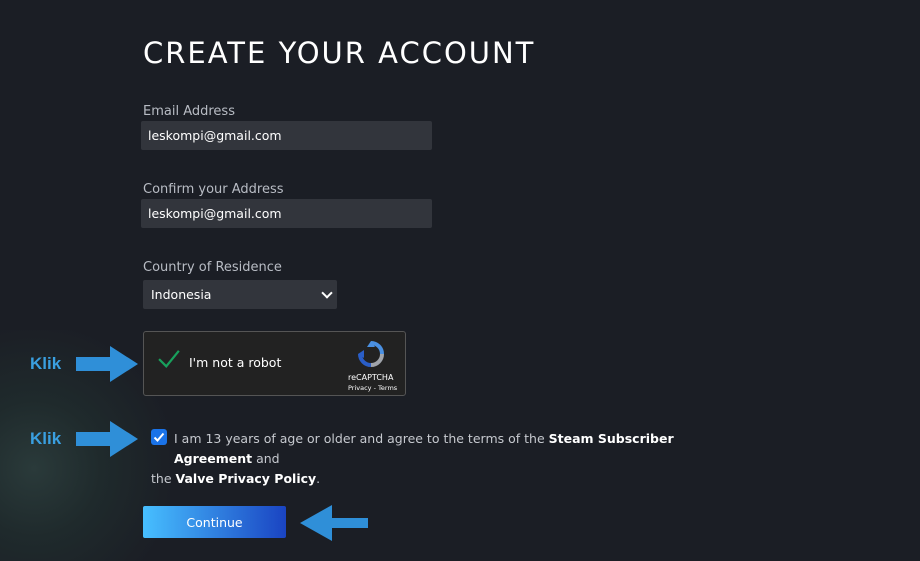 The width and height of the screenshot is (920, 561). Describe the element at coordinates (212, 267) in the screenshot. I see `country-label: Country of Residence` at that location.